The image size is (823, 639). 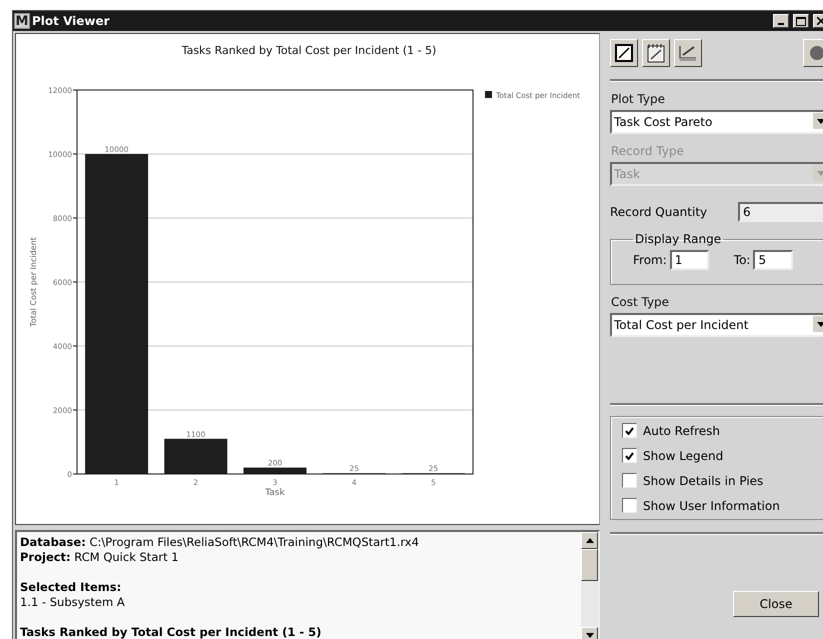 I want to click on app-logo: M, so click(x=22, y=21).